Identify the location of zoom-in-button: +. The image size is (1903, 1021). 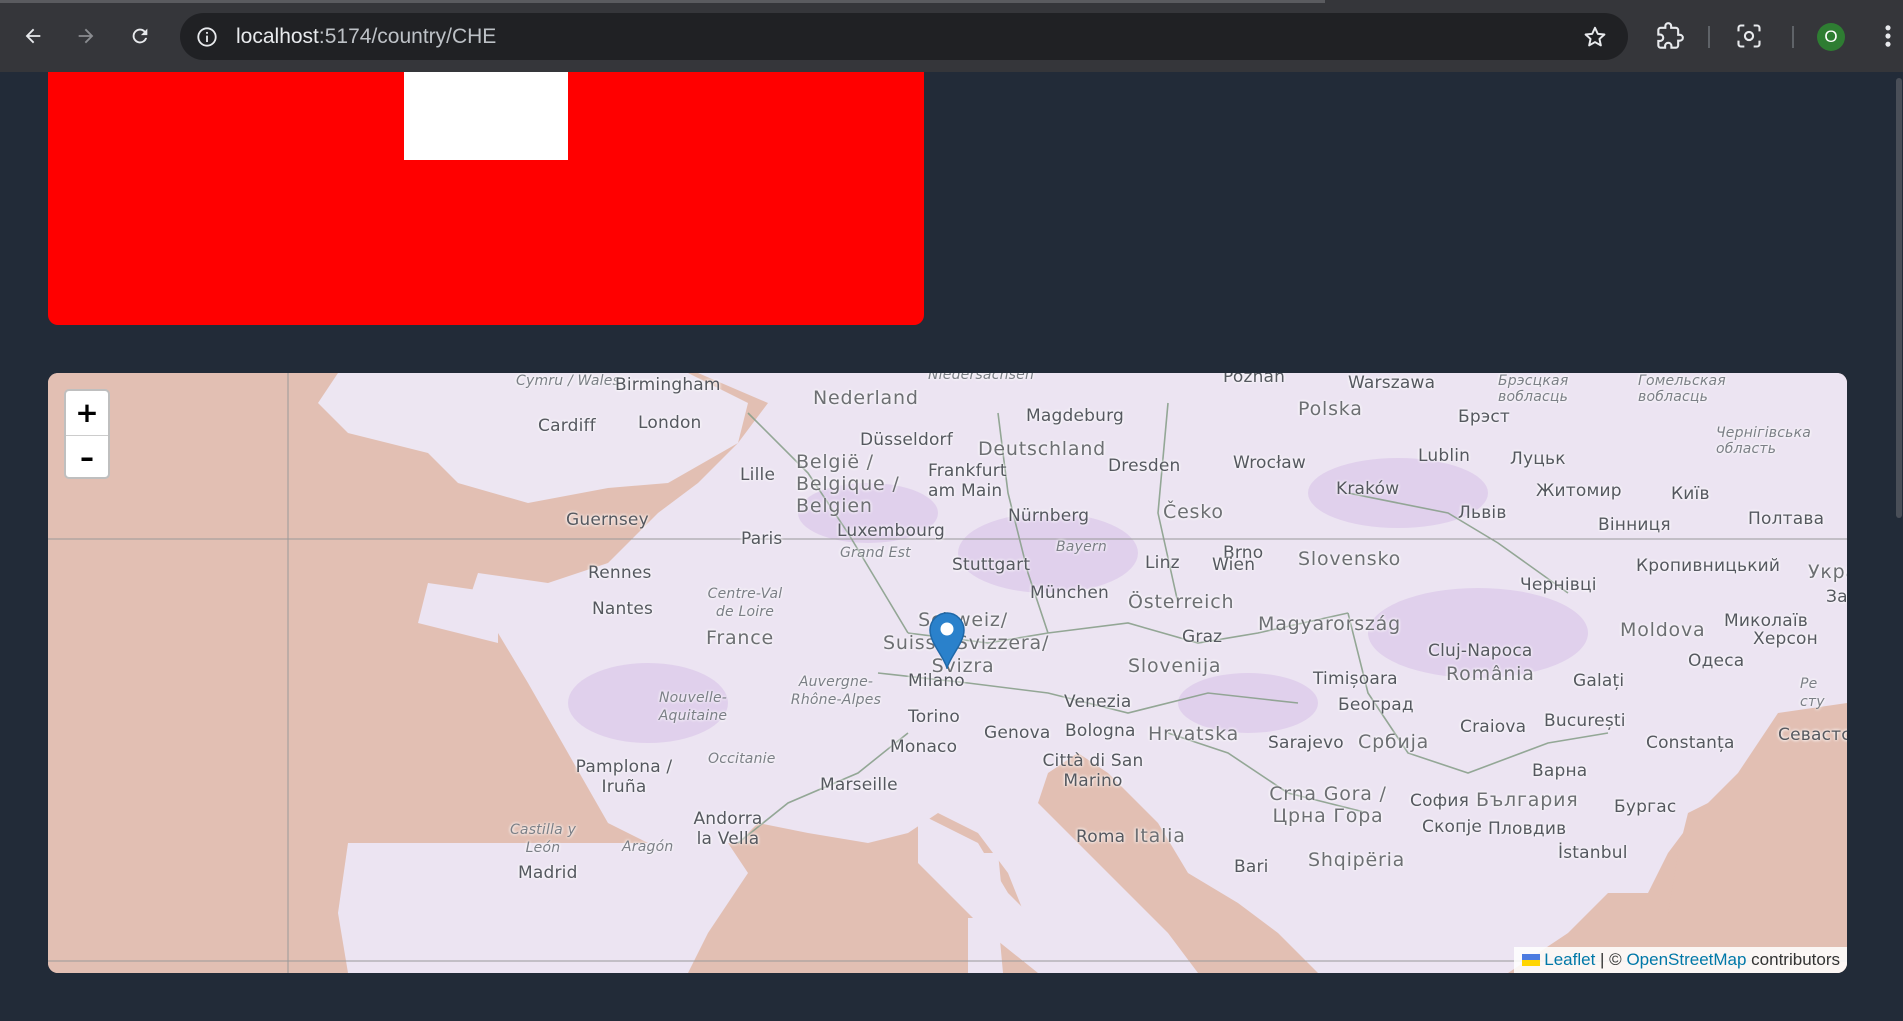
(87, 413).